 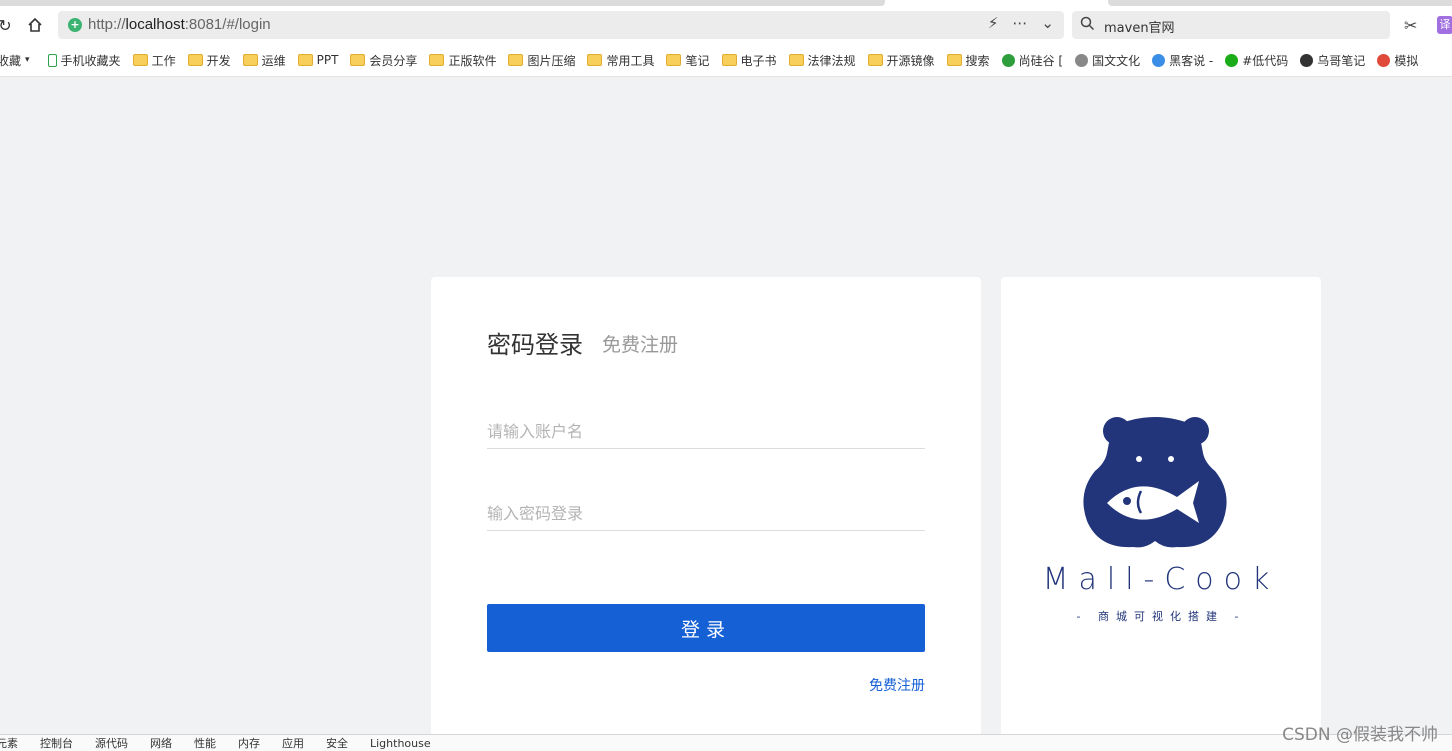 I want to click on bookmark-label: 收藏, so click(x=11, y=60).